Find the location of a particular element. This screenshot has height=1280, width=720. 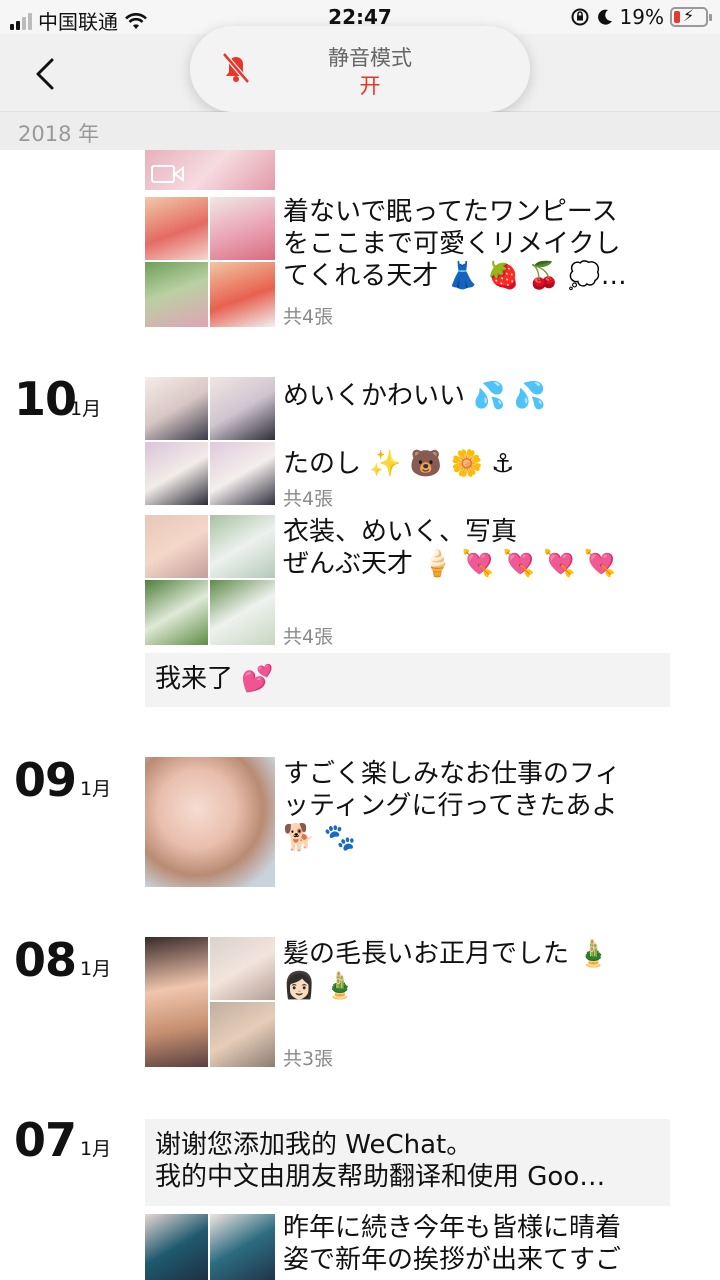

toast-title: 静音模式 is located at coordinates (370, 58).